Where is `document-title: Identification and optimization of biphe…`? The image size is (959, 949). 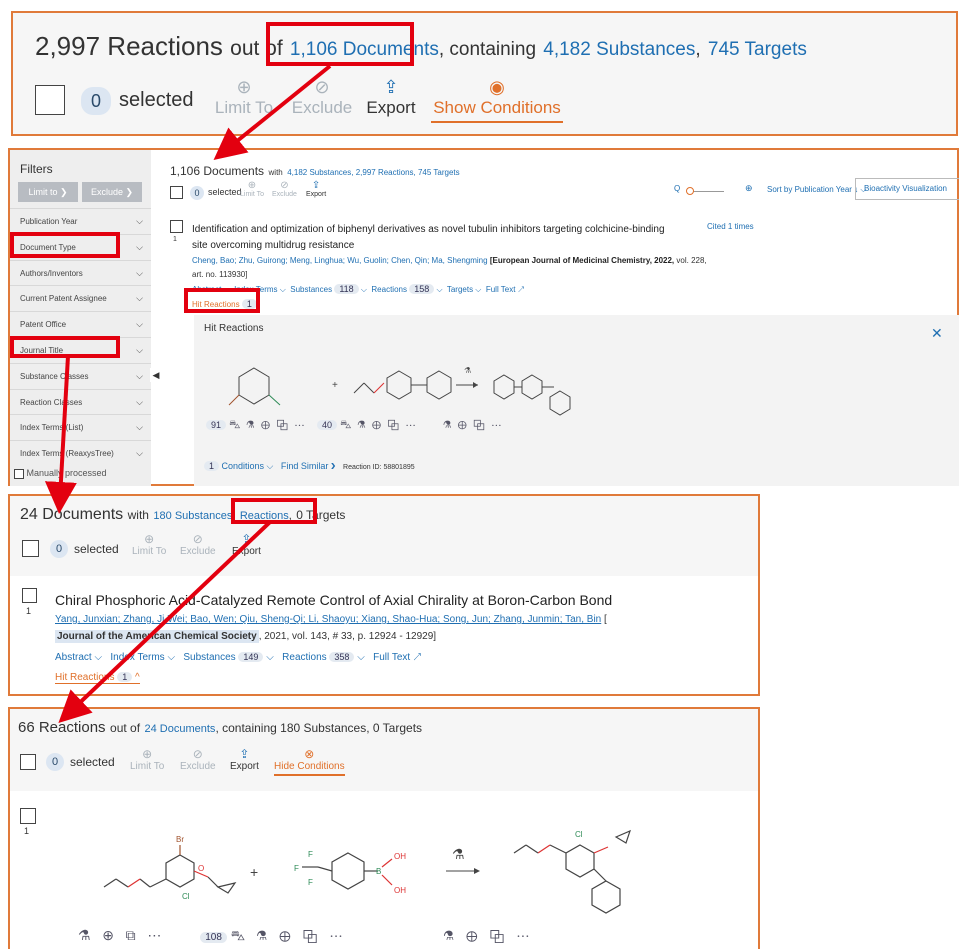 document-title: Identification and optimization of biphe… is located at coordinates (432, 238).